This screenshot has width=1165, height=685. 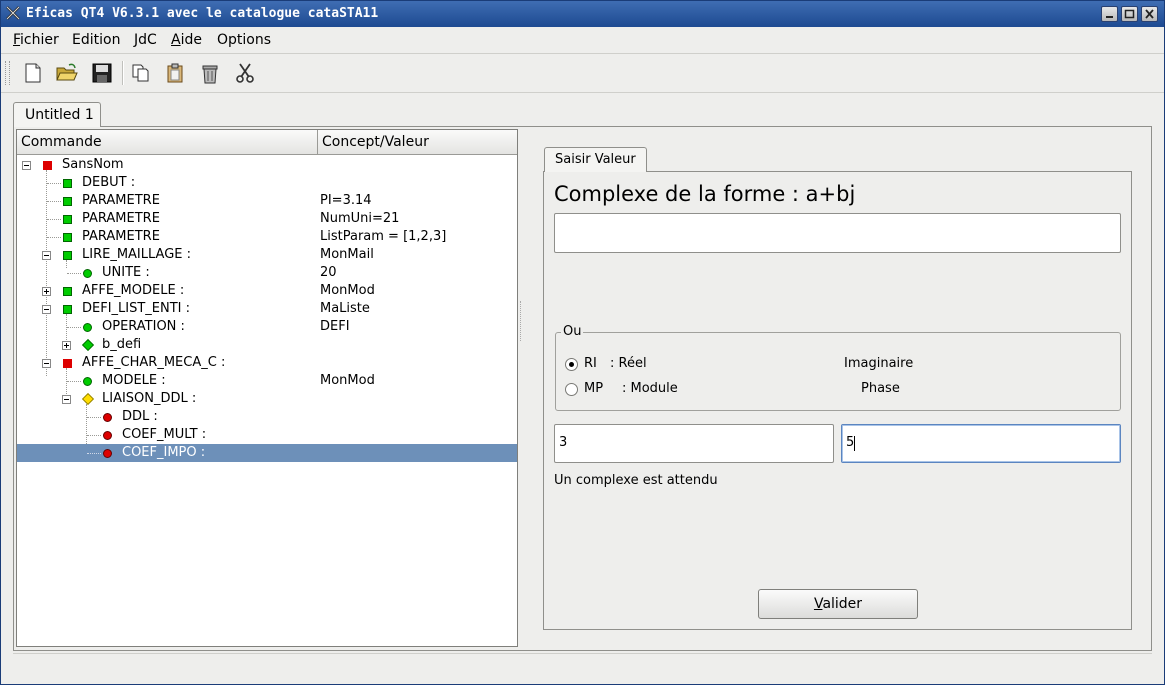 I want to click on copy-icon, so click(x=140, y=73).